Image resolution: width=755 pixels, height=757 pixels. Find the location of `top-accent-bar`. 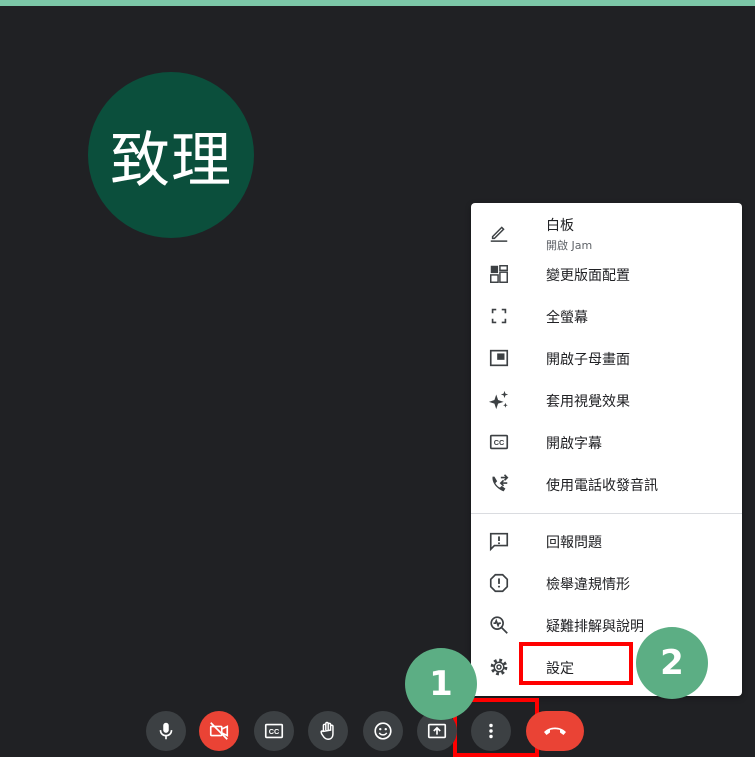

top-accent-bar is located at coordinates (377, 3).